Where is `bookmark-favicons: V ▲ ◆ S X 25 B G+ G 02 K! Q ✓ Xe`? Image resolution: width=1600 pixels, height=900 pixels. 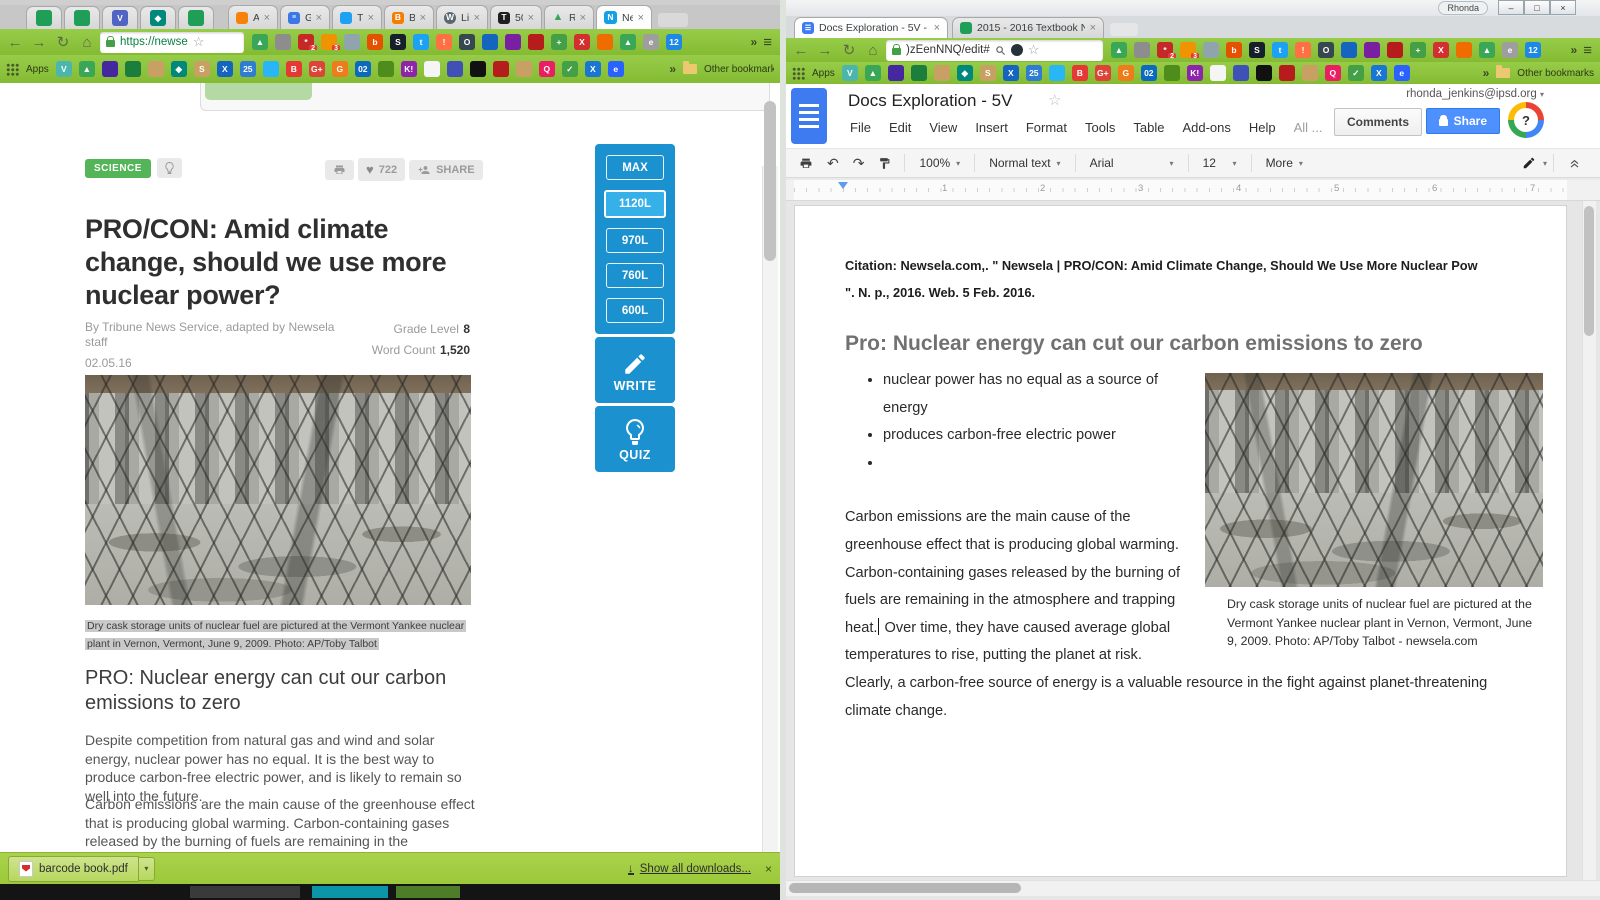
bookmark-favicons: V ▲ ◆ S X 25 B G+ G 02 K! Q ✓ Xe is located at coordinates (1158, 73).